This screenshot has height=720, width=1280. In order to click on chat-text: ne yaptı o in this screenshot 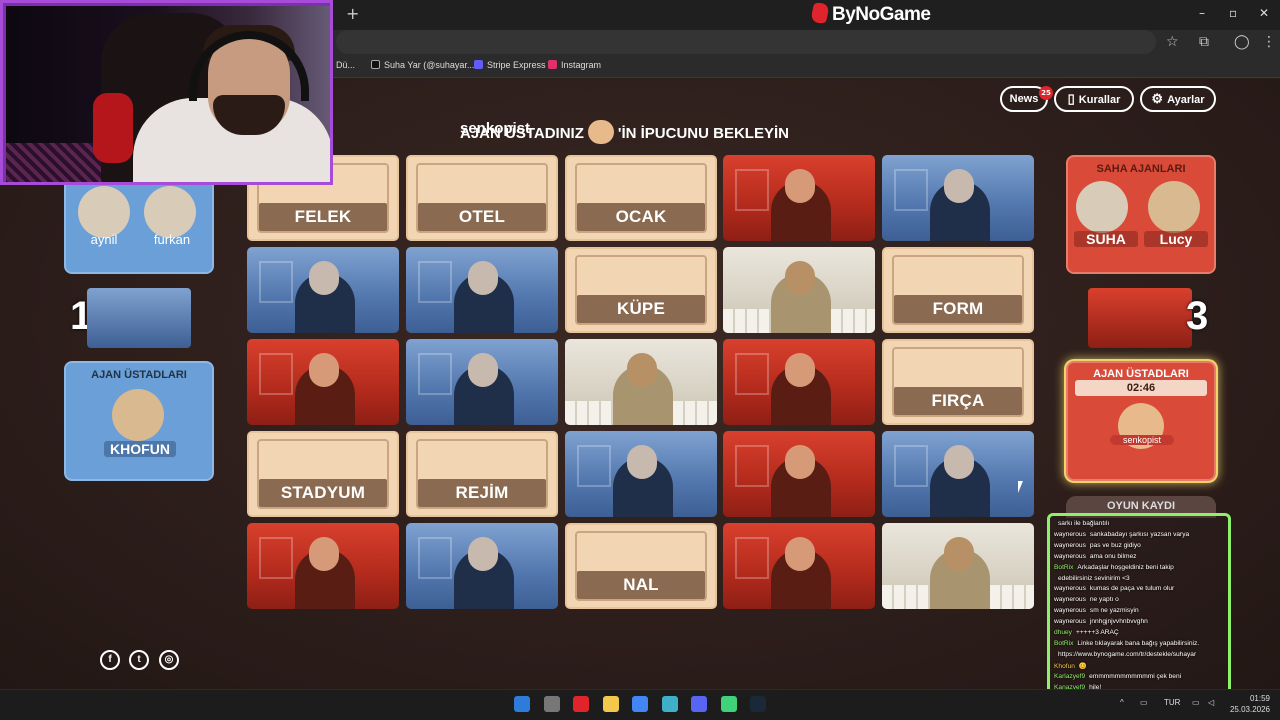, I will do `click(1104, 600)`.